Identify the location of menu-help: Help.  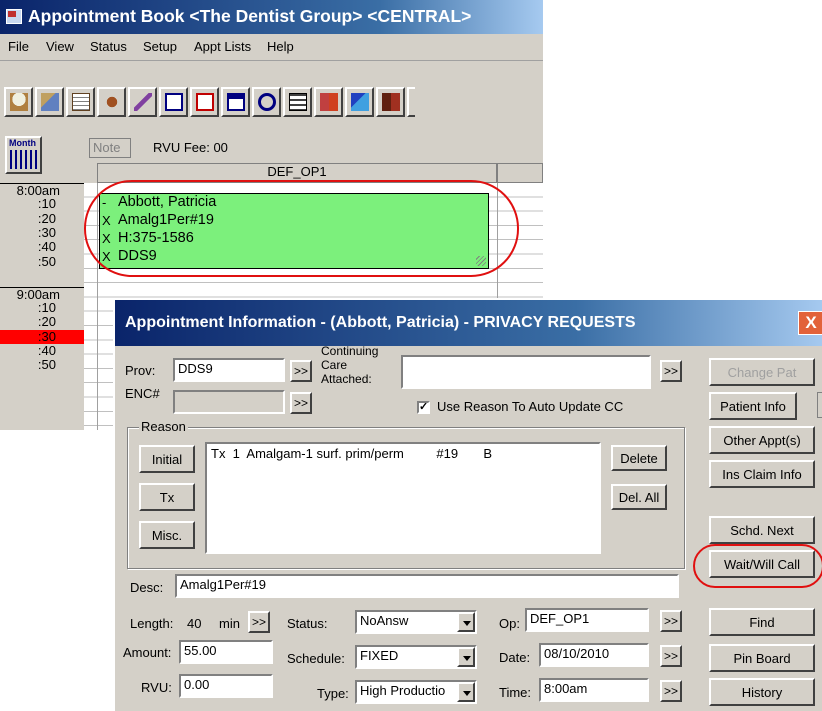
(280, 46).